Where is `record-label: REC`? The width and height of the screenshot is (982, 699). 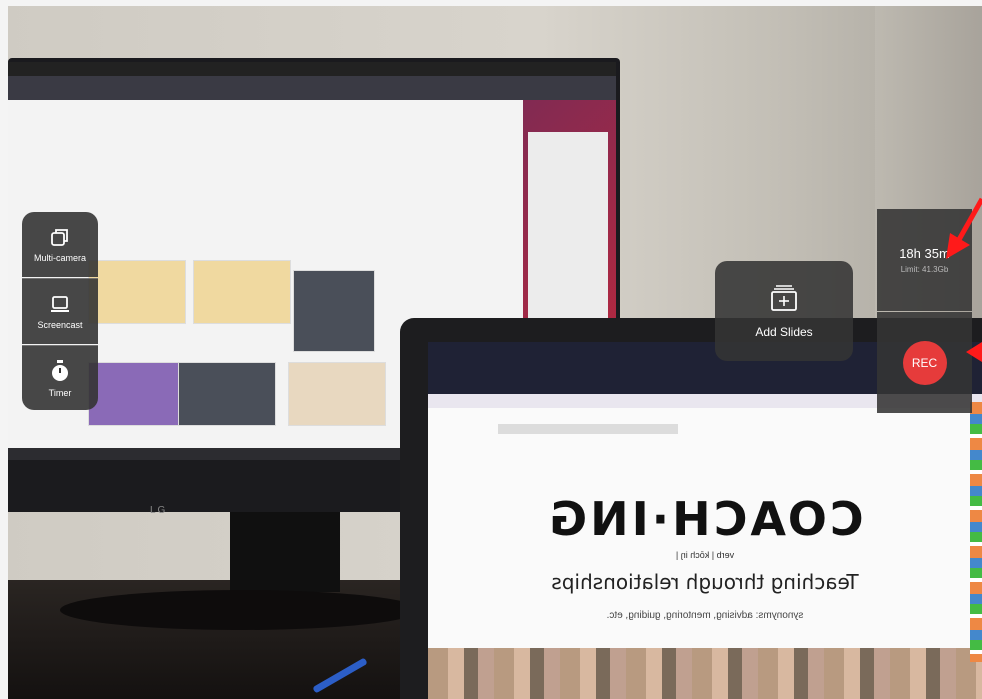 record-label: REC is located at coordinates (924, 362).